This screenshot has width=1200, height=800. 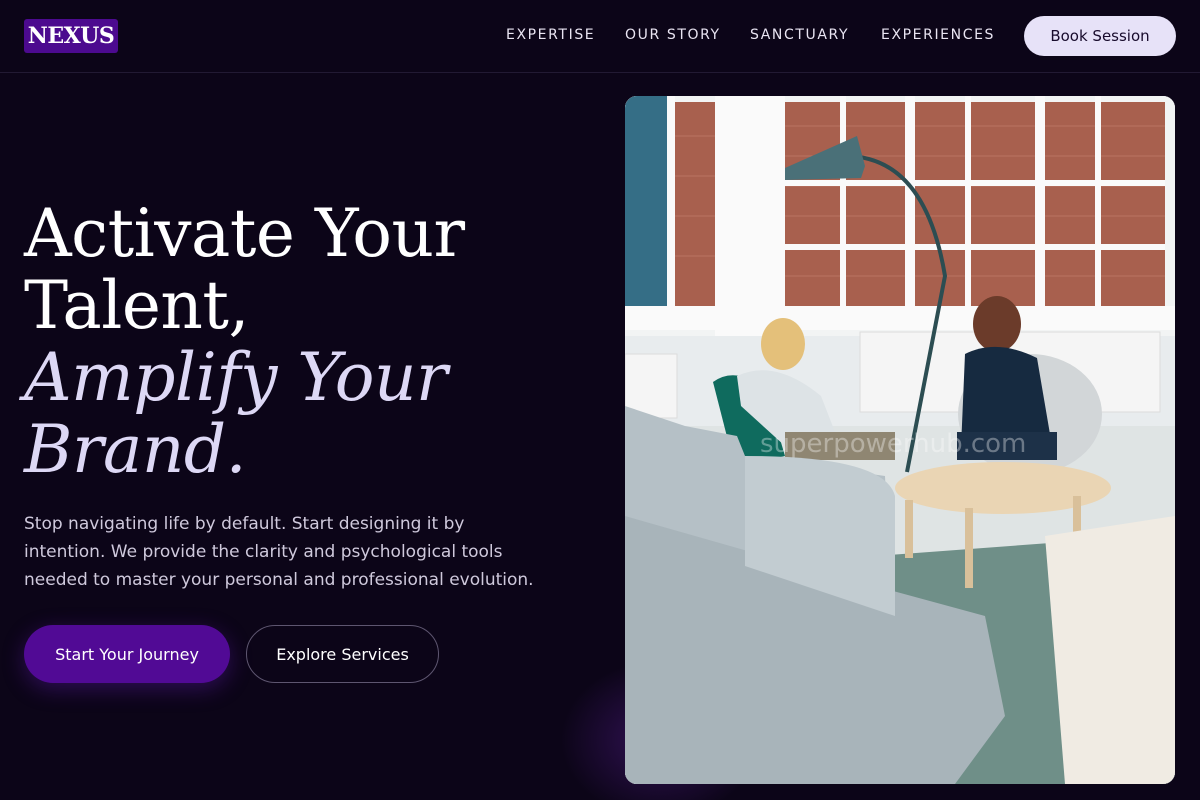 I want to click on explore-services-button: Explore Services, so click(x=342, y=654).